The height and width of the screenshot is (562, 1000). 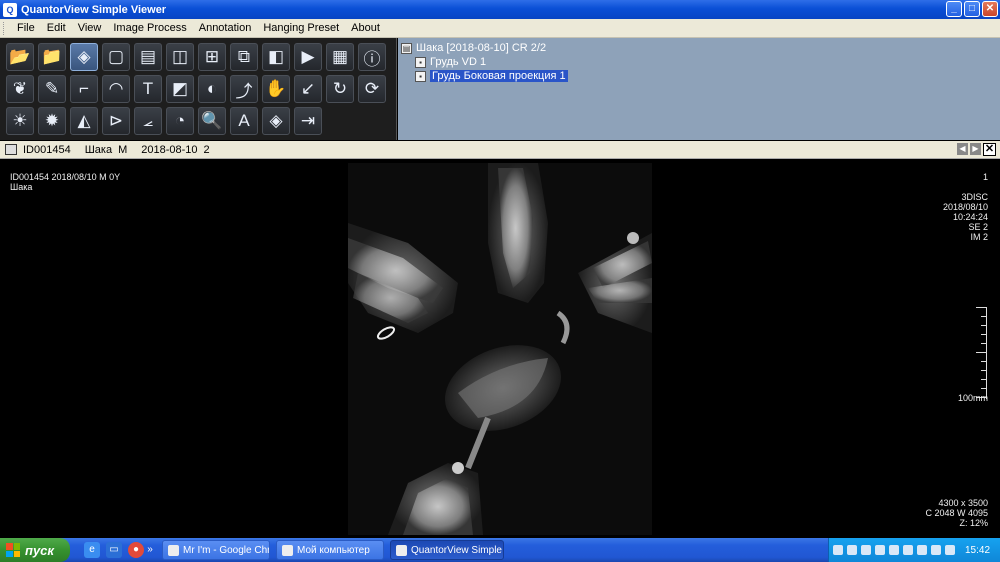 I want to click on info-button: ⓘ, so click(x=372, y=57).